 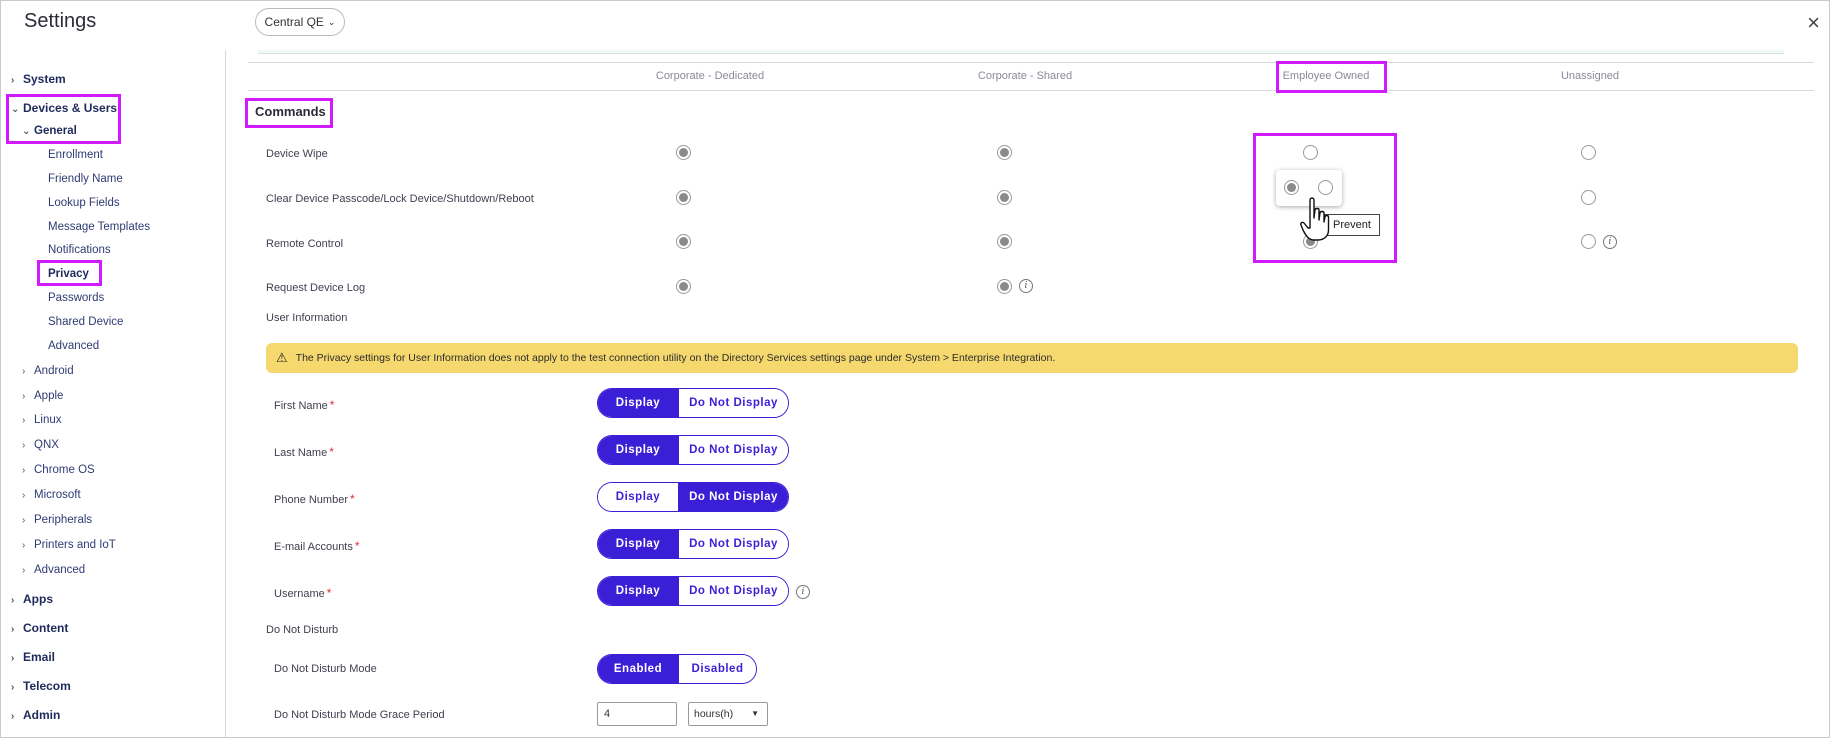 What do you see at coordinates (84, 203) in the screenshot?
I see `sidebar-item-lookup-fields: Lookup Fields` at bounding box center [84, 203].